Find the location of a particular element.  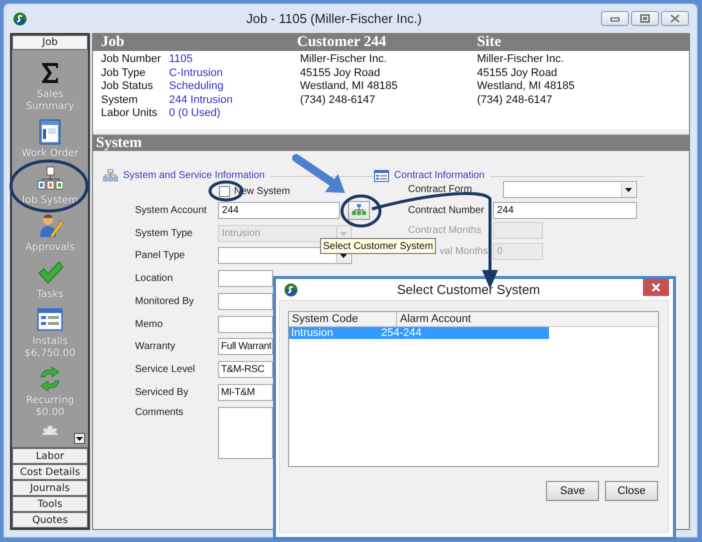

checkmark-icon is located at coordinates (50, 273).